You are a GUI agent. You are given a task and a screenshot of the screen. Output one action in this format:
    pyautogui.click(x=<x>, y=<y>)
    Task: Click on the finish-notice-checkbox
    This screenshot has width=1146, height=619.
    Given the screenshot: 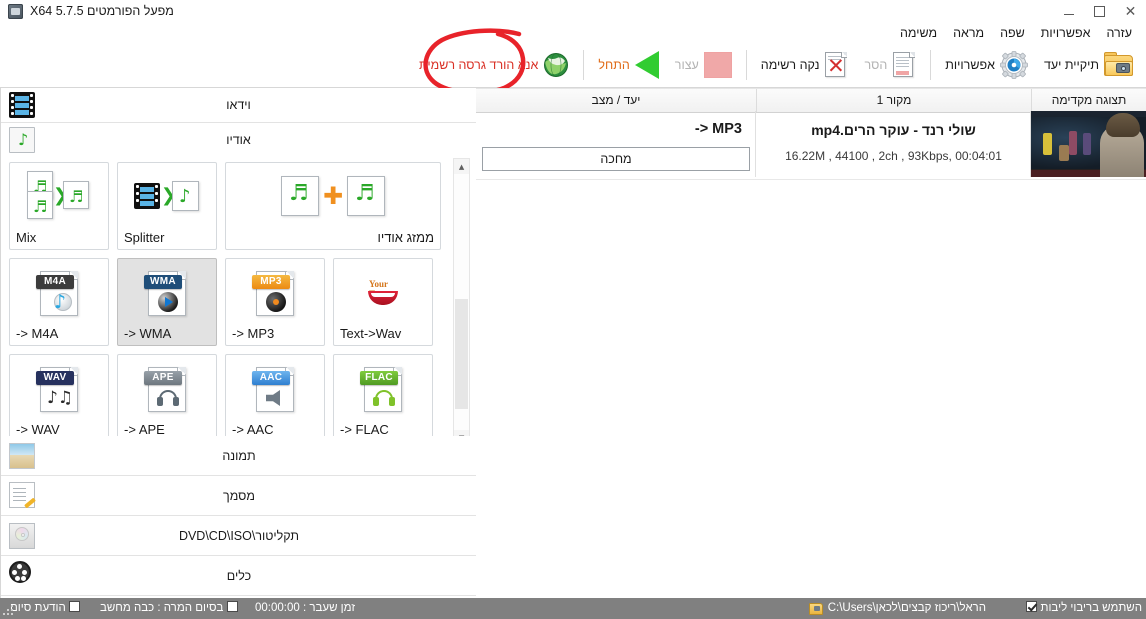 What is the action you would take?
    pyautogui.click(x=75, y=606)
    